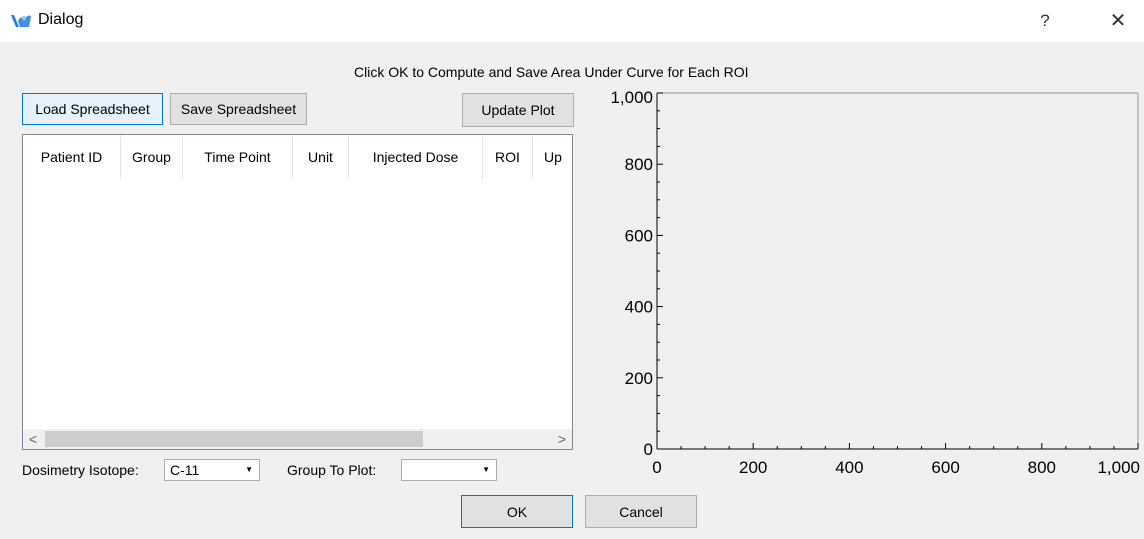 Image resolution: width=1144 pixels, height=539 pixels. What do you see at coordinates (449, 470) in the screenshot?
I see `group-to-plot-select: ▼` at bounding box center [449, 470].